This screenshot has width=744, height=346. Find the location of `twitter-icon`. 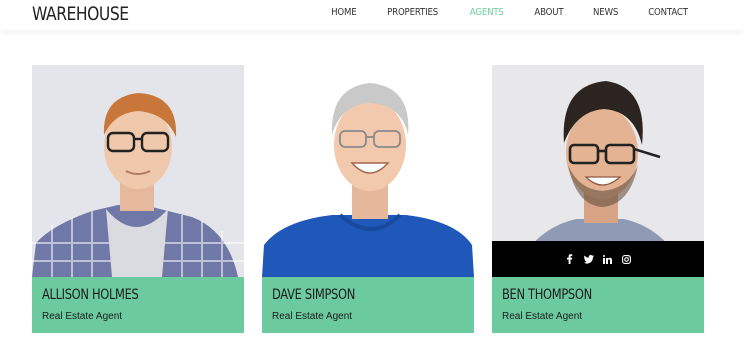

twitter-icon is located at coordinates (588, 259).